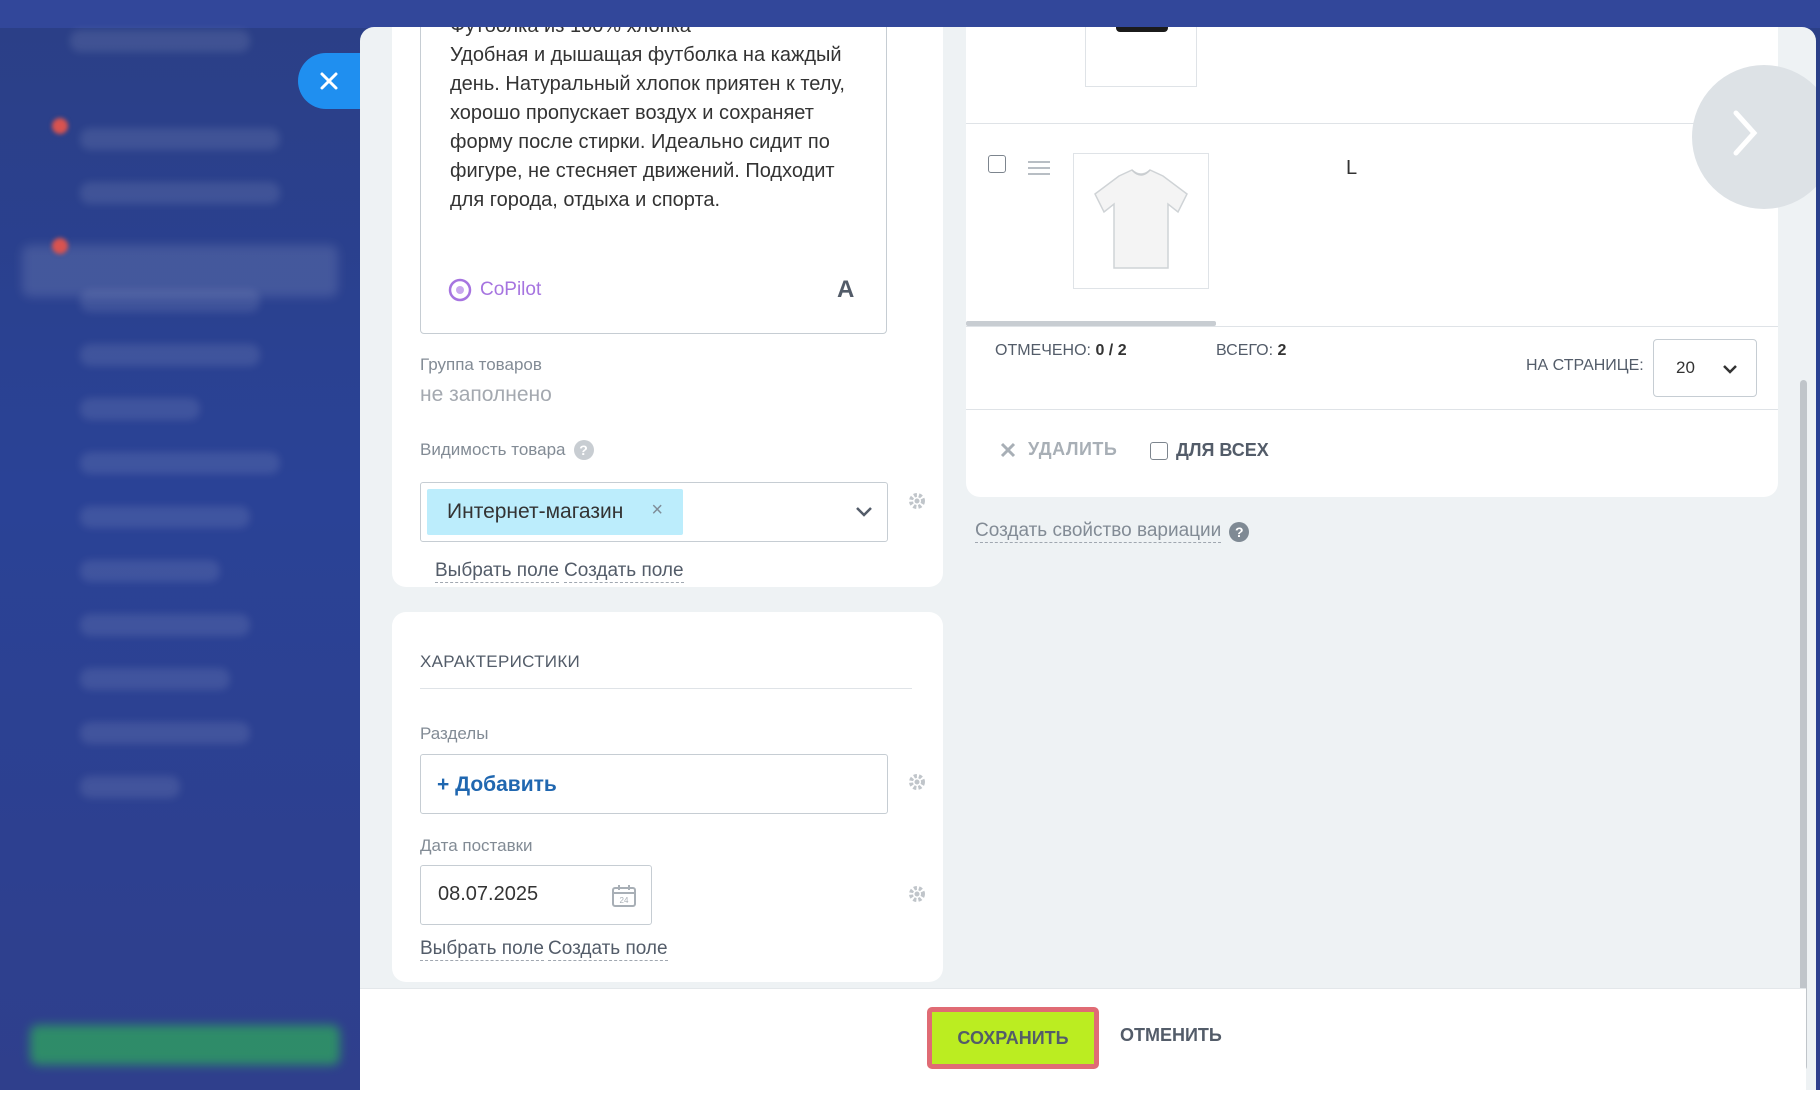  What do you see at coordinates (1372, 123) in the screenshot?
I see `row-divider` at bounding box center [1372, 123].